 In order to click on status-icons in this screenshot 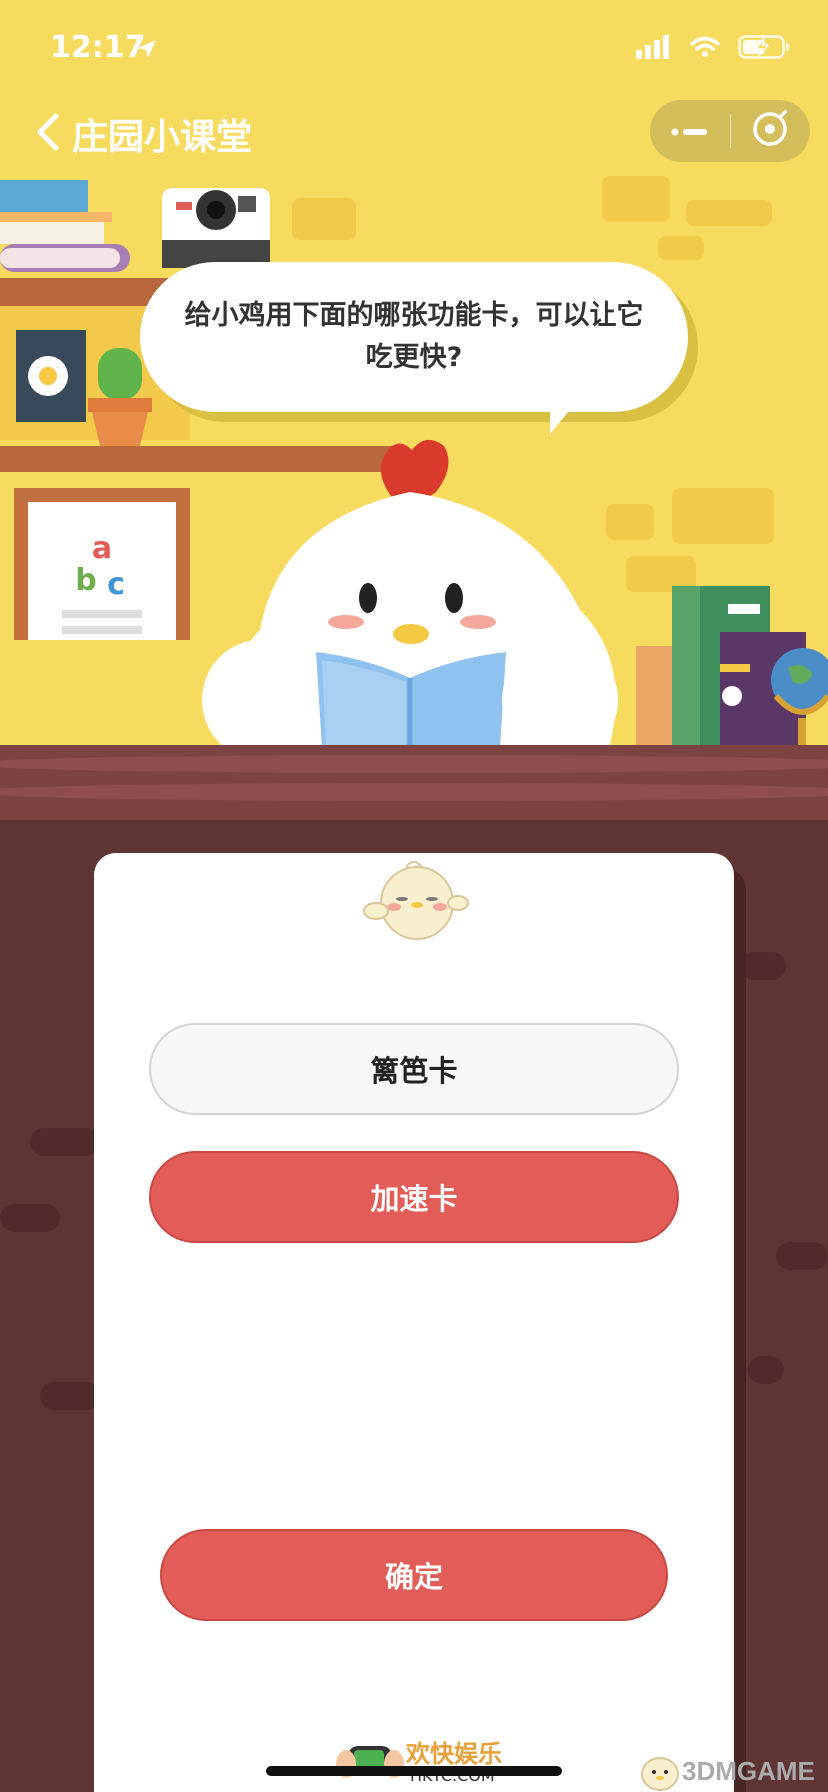, I will do `click(713, 49)`.